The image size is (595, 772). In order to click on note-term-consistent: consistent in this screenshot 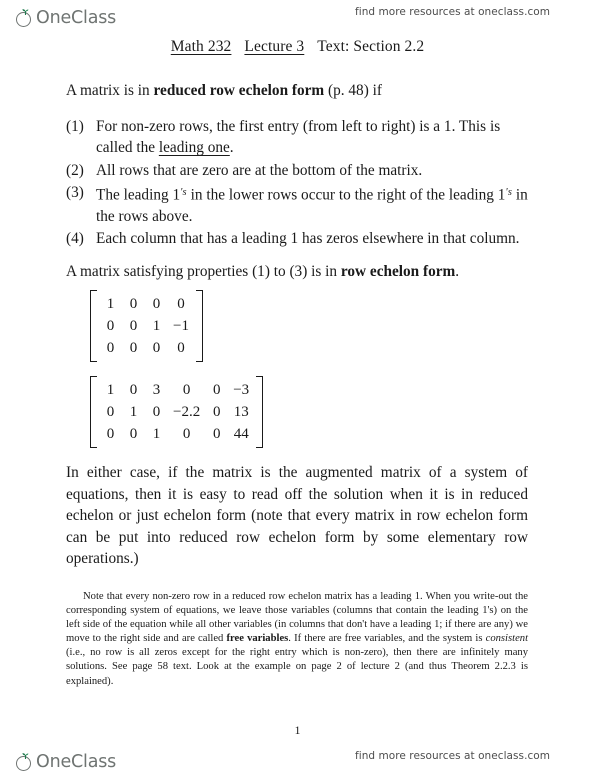, I will do `click(507, 639)`.